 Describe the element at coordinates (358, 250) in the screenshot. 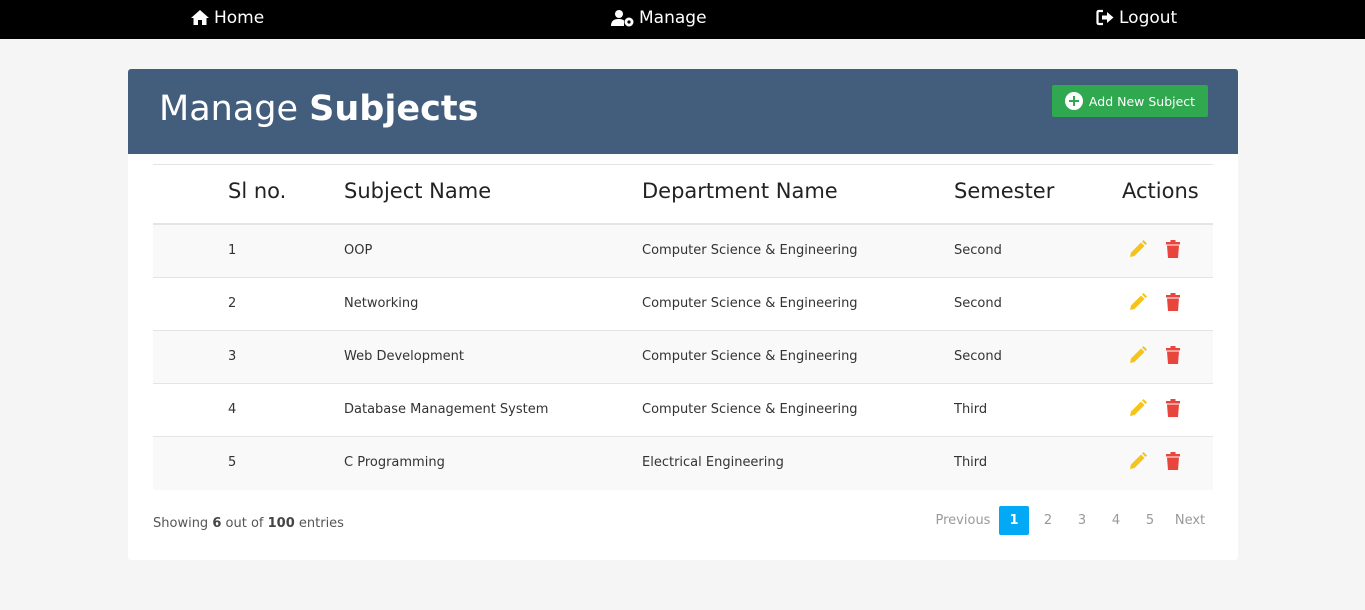

I see `cell-subject-name: OOP` at that location.